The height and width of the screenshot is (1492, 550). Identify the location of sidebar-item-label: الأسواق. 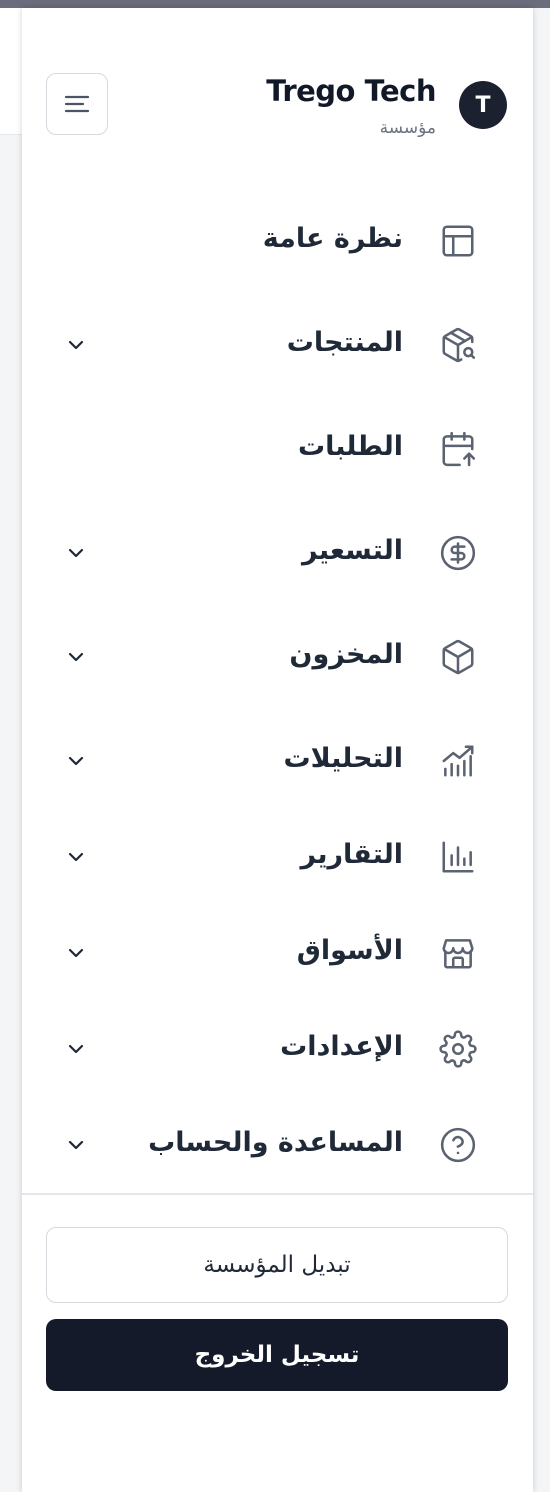
(349, 950).